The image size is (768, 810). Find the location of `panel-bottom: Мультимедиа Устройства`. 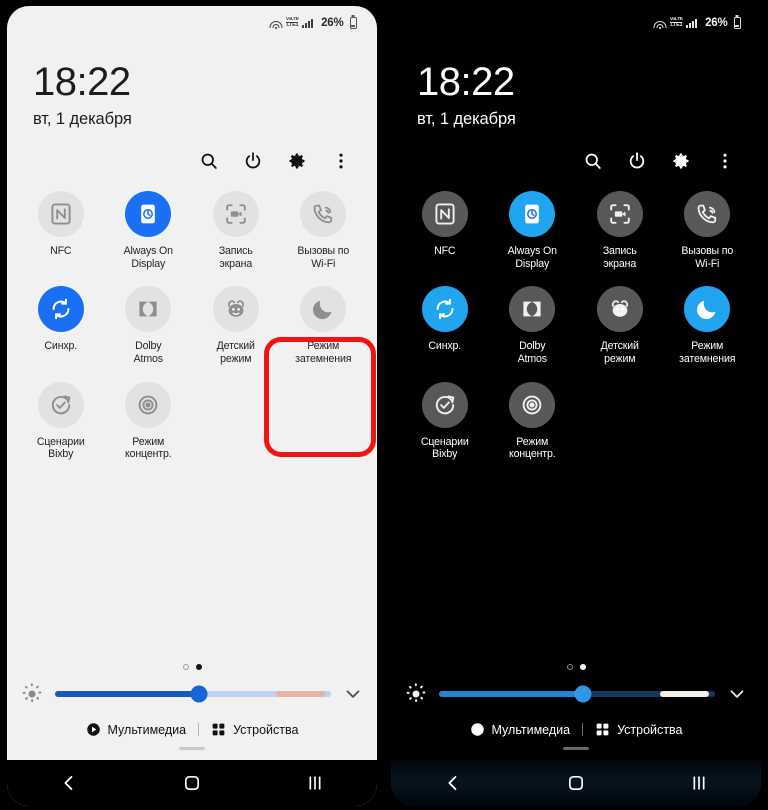

panel-bottom: Мультимедиа Устройства is located at coordinates (576, 712).